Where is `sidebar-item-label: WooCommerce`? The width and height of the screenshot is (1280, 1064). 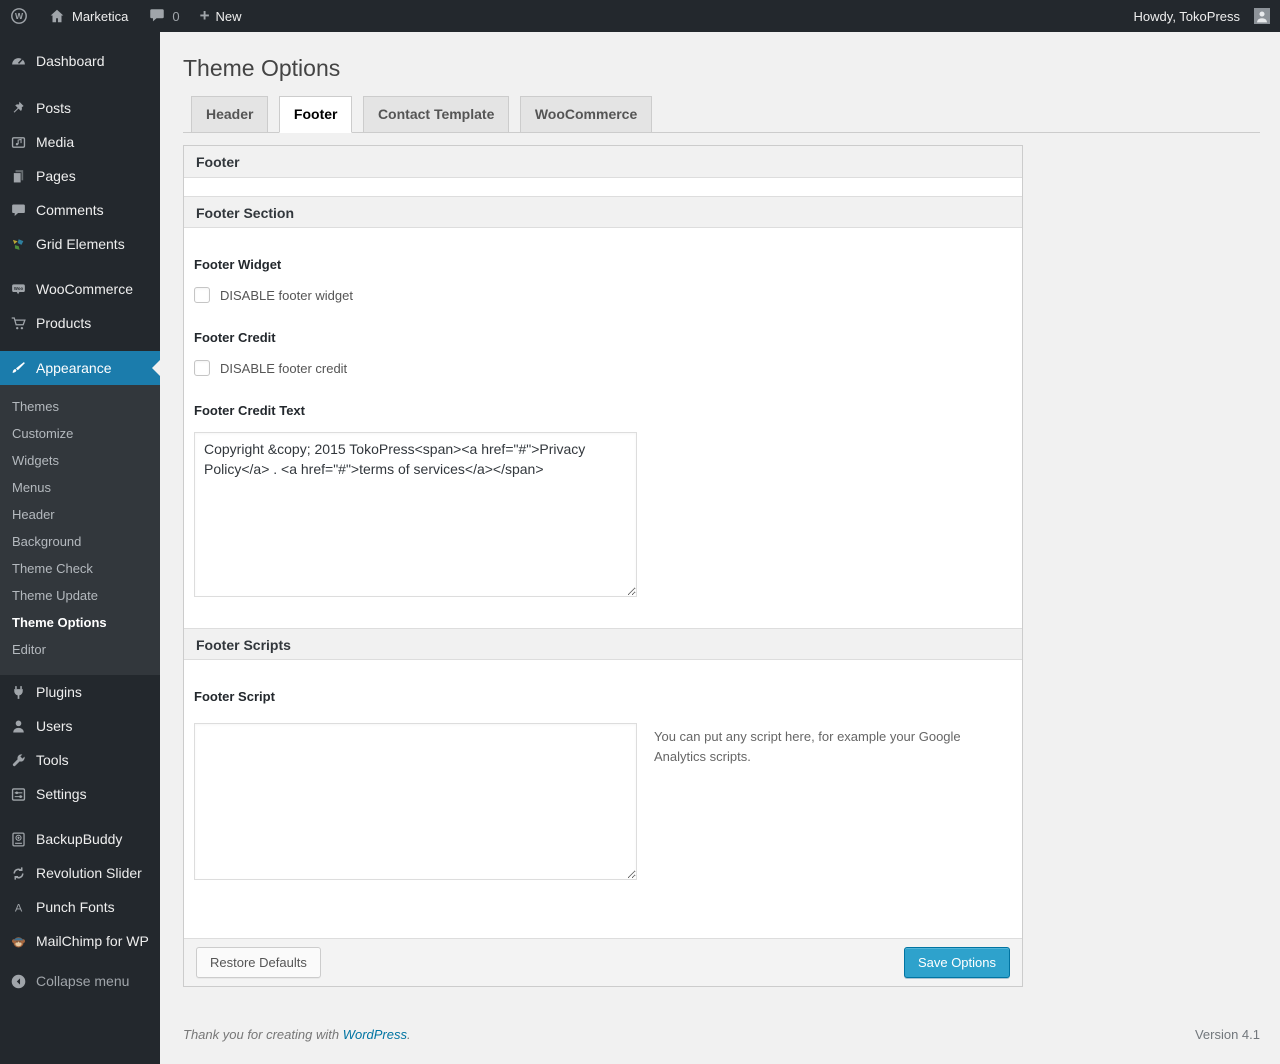 sidebar-item-label: WooCommerce is located at coordinates (84, 289).